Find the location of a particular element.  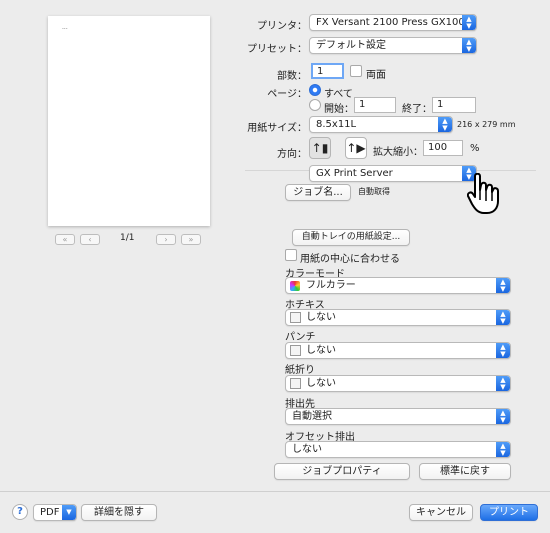

copies-field: 1 is located at coordinates (327, 71).